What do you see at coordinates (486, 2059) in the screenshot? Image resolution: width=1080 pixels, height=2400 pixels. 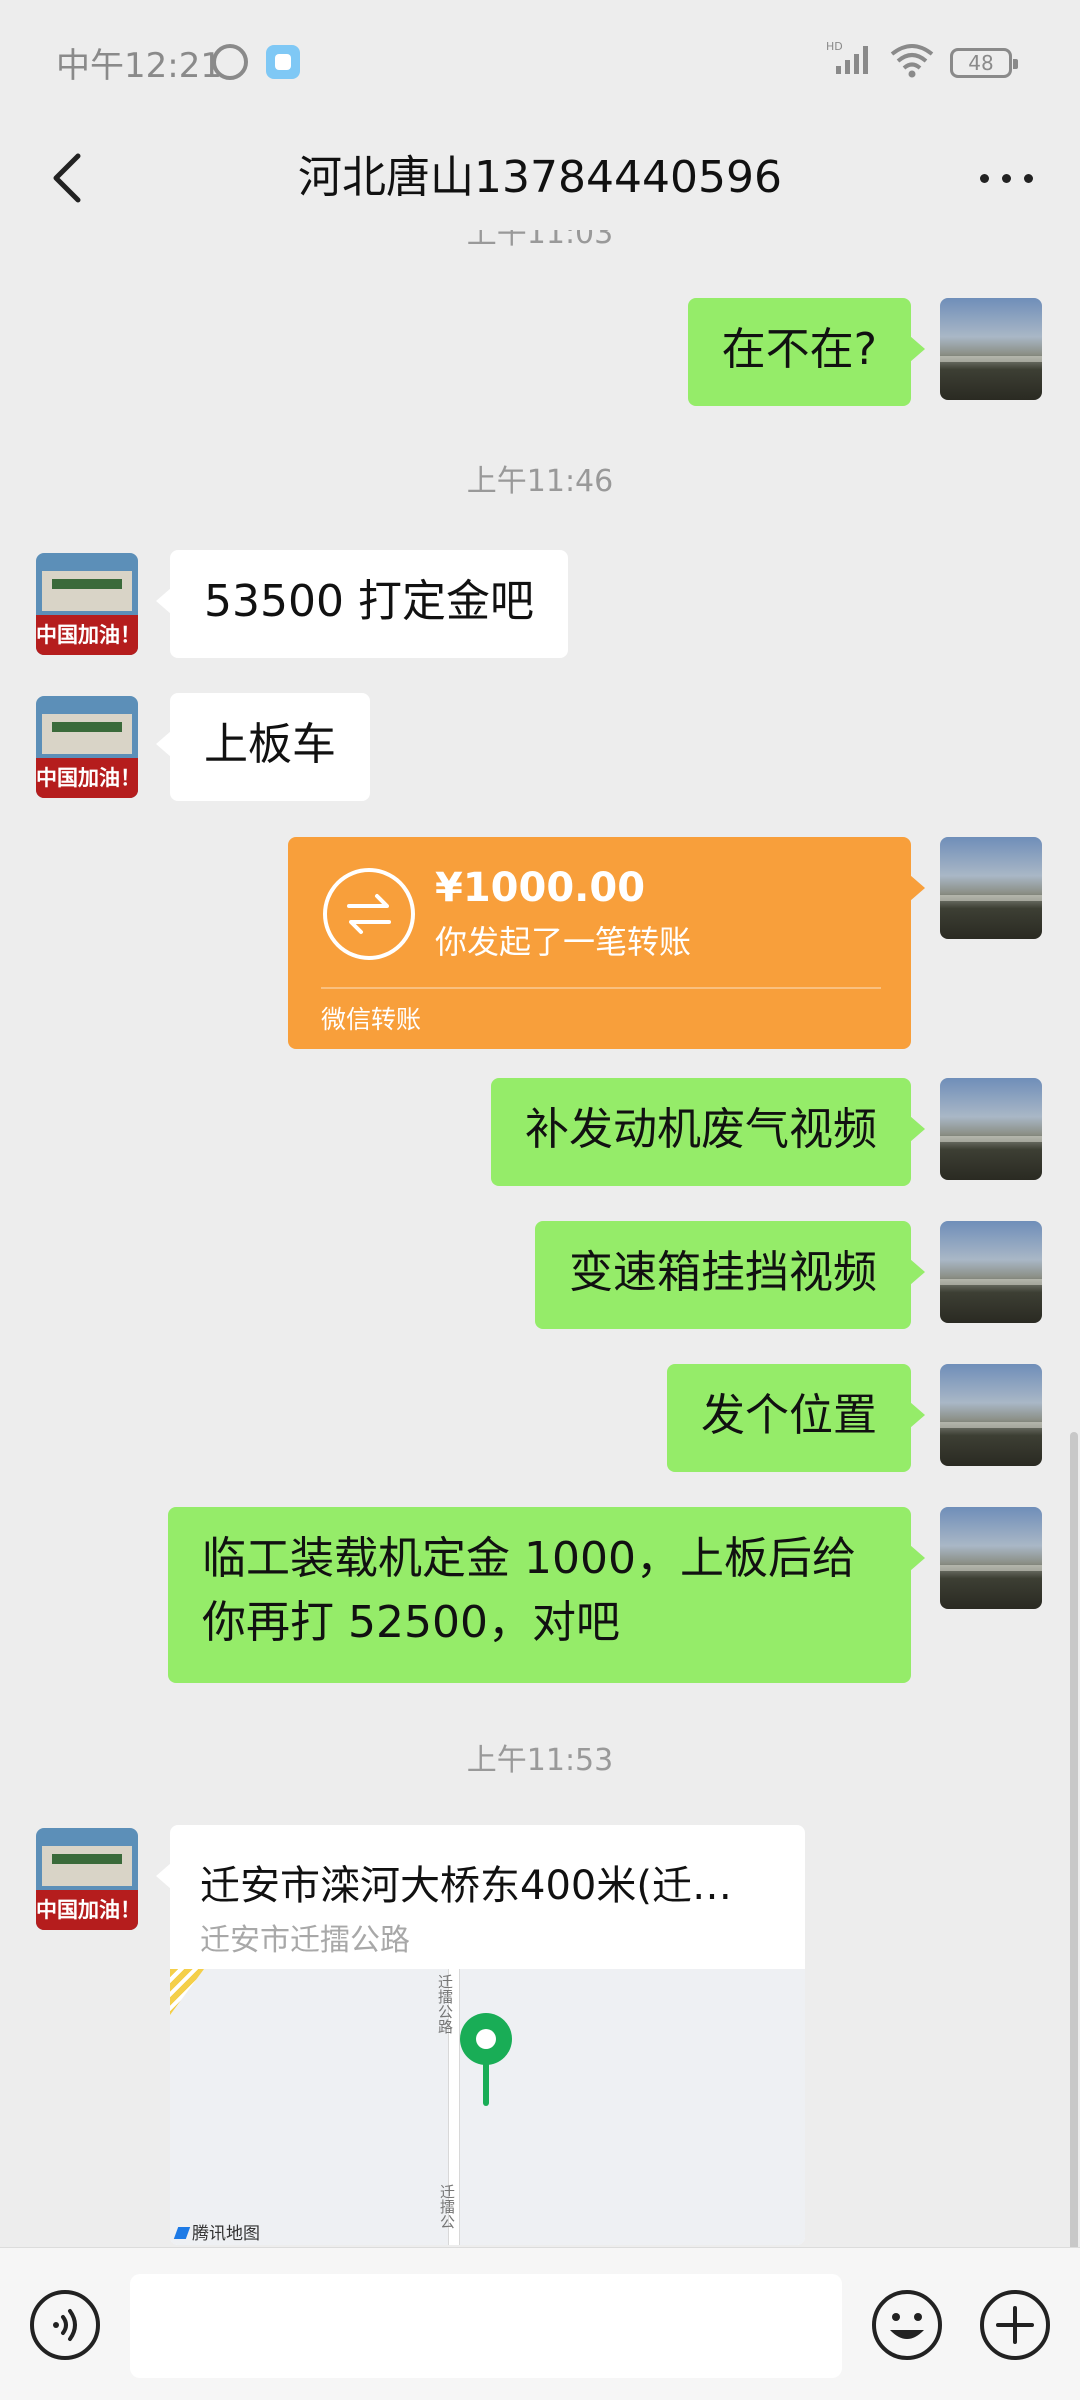 I see `map-pin-icon` at bounding box center [486, 2059].